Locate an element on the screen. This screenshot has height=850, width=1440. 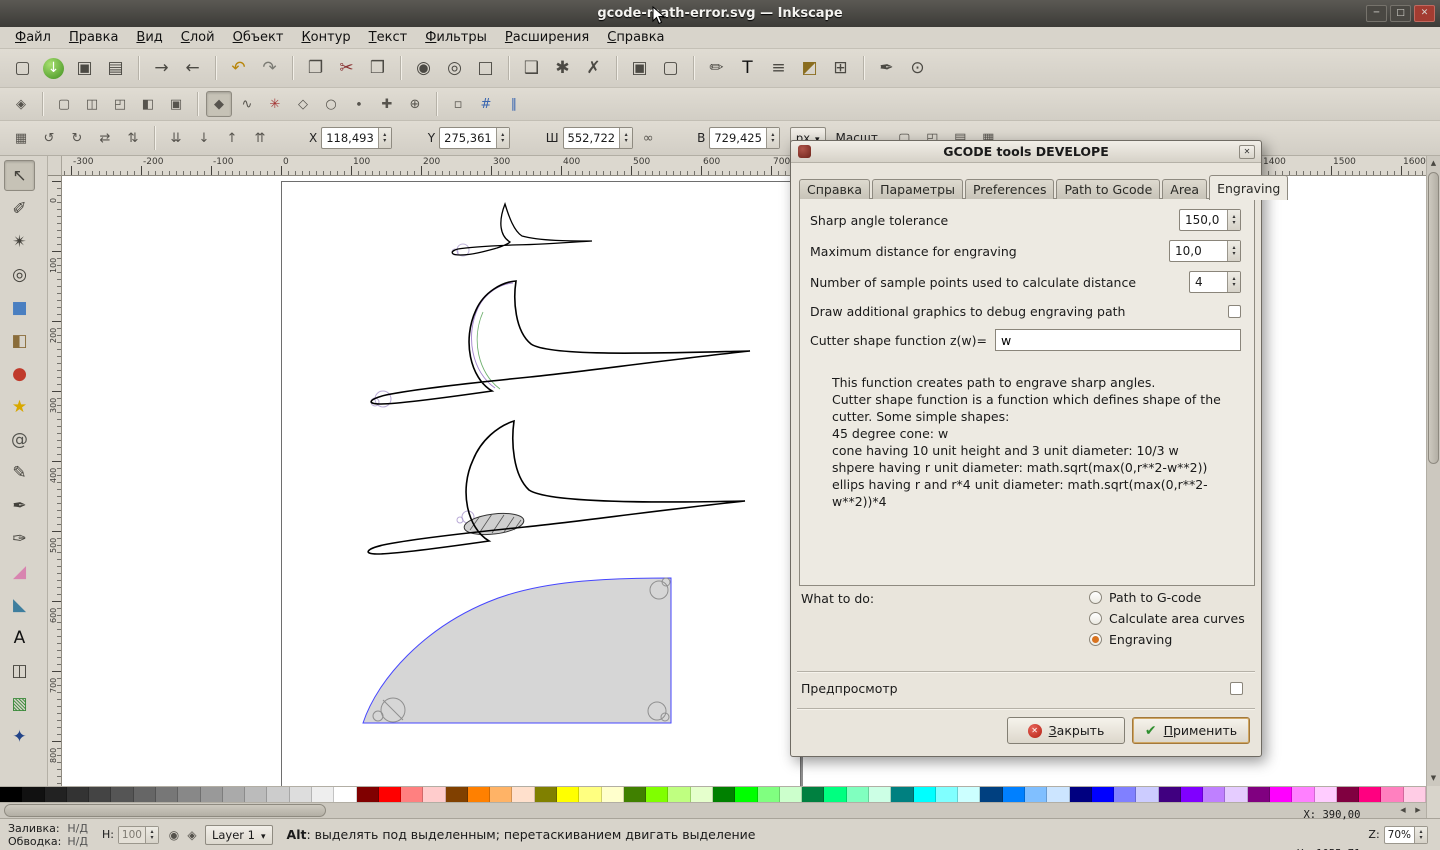
text-dialog-button: T is located at coordinates (747, 68).